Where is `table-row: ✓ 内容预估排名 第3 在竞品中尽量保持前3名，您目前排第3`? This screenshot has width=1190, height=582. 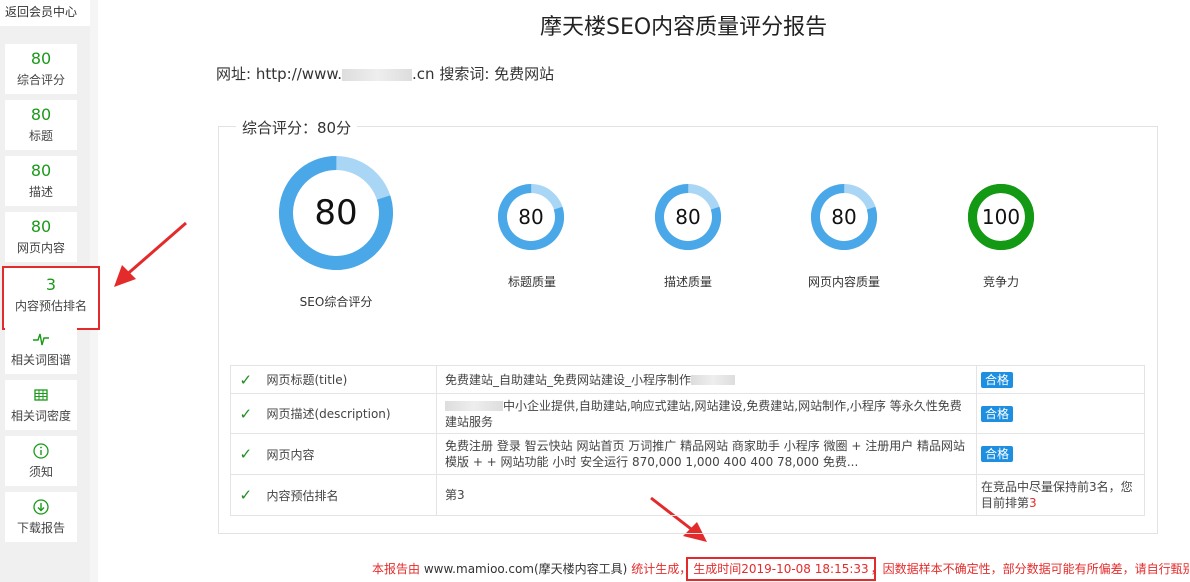 table-row: ✓ 内容预估排名 第3 在竞品中尽量保持前3名，您目前排第3 is located at coordinates (687, 495).